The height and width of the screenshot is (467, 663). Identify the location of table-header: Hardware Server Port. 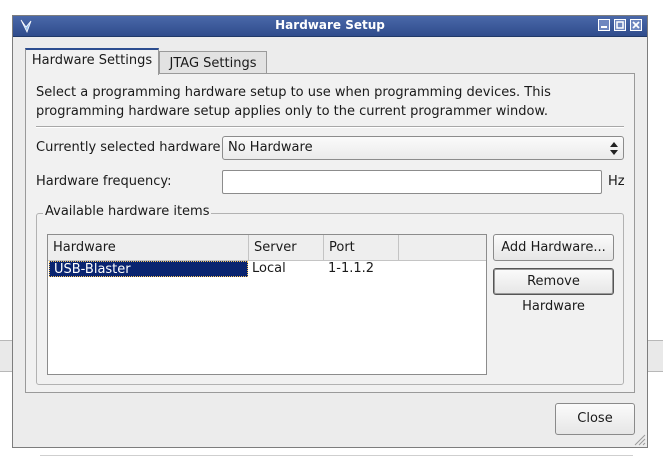
(267, 248).